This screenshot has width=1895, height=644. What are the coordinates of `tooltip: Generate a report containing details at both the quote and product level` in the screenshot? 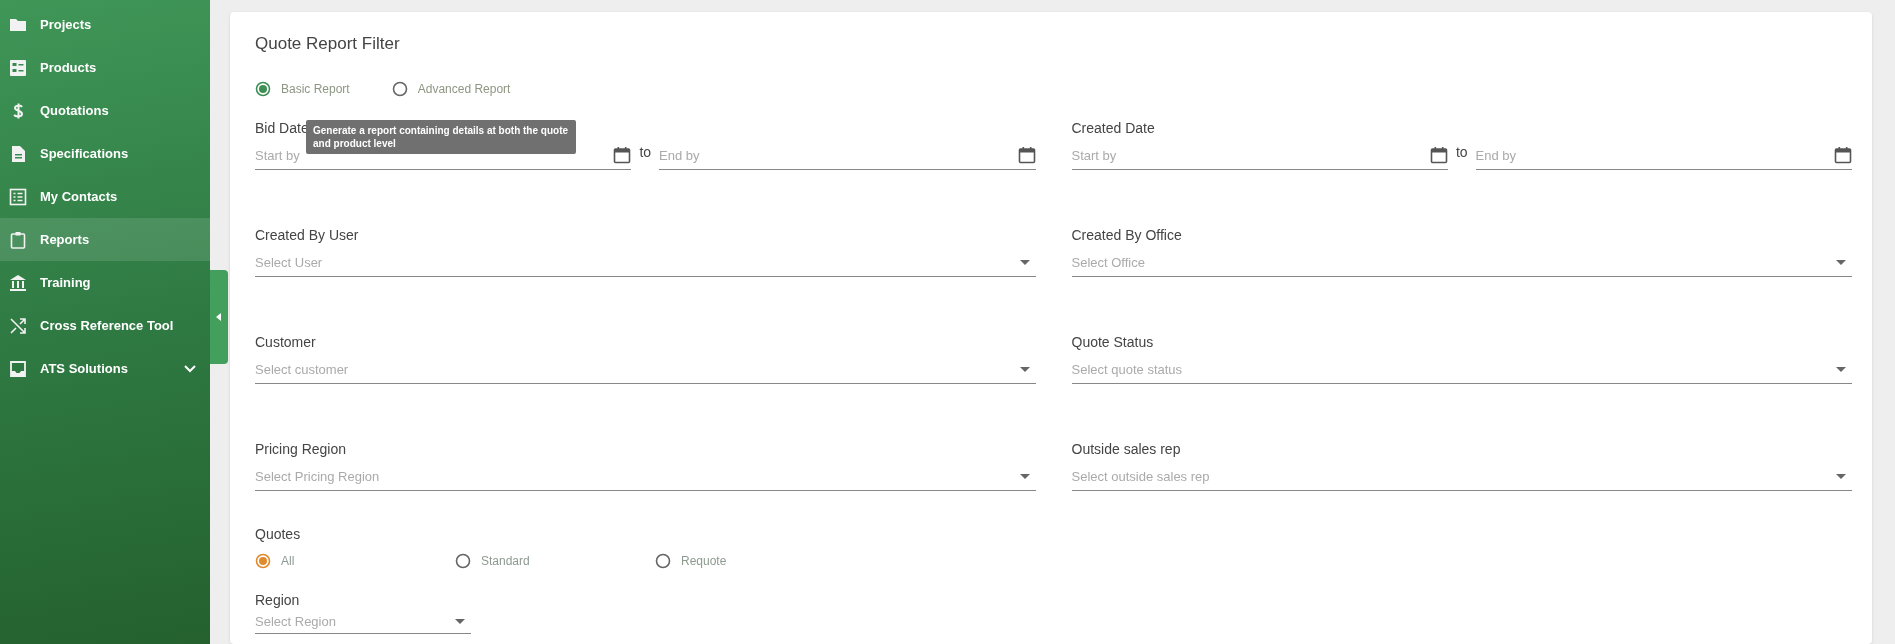 It's located at (441, 137).